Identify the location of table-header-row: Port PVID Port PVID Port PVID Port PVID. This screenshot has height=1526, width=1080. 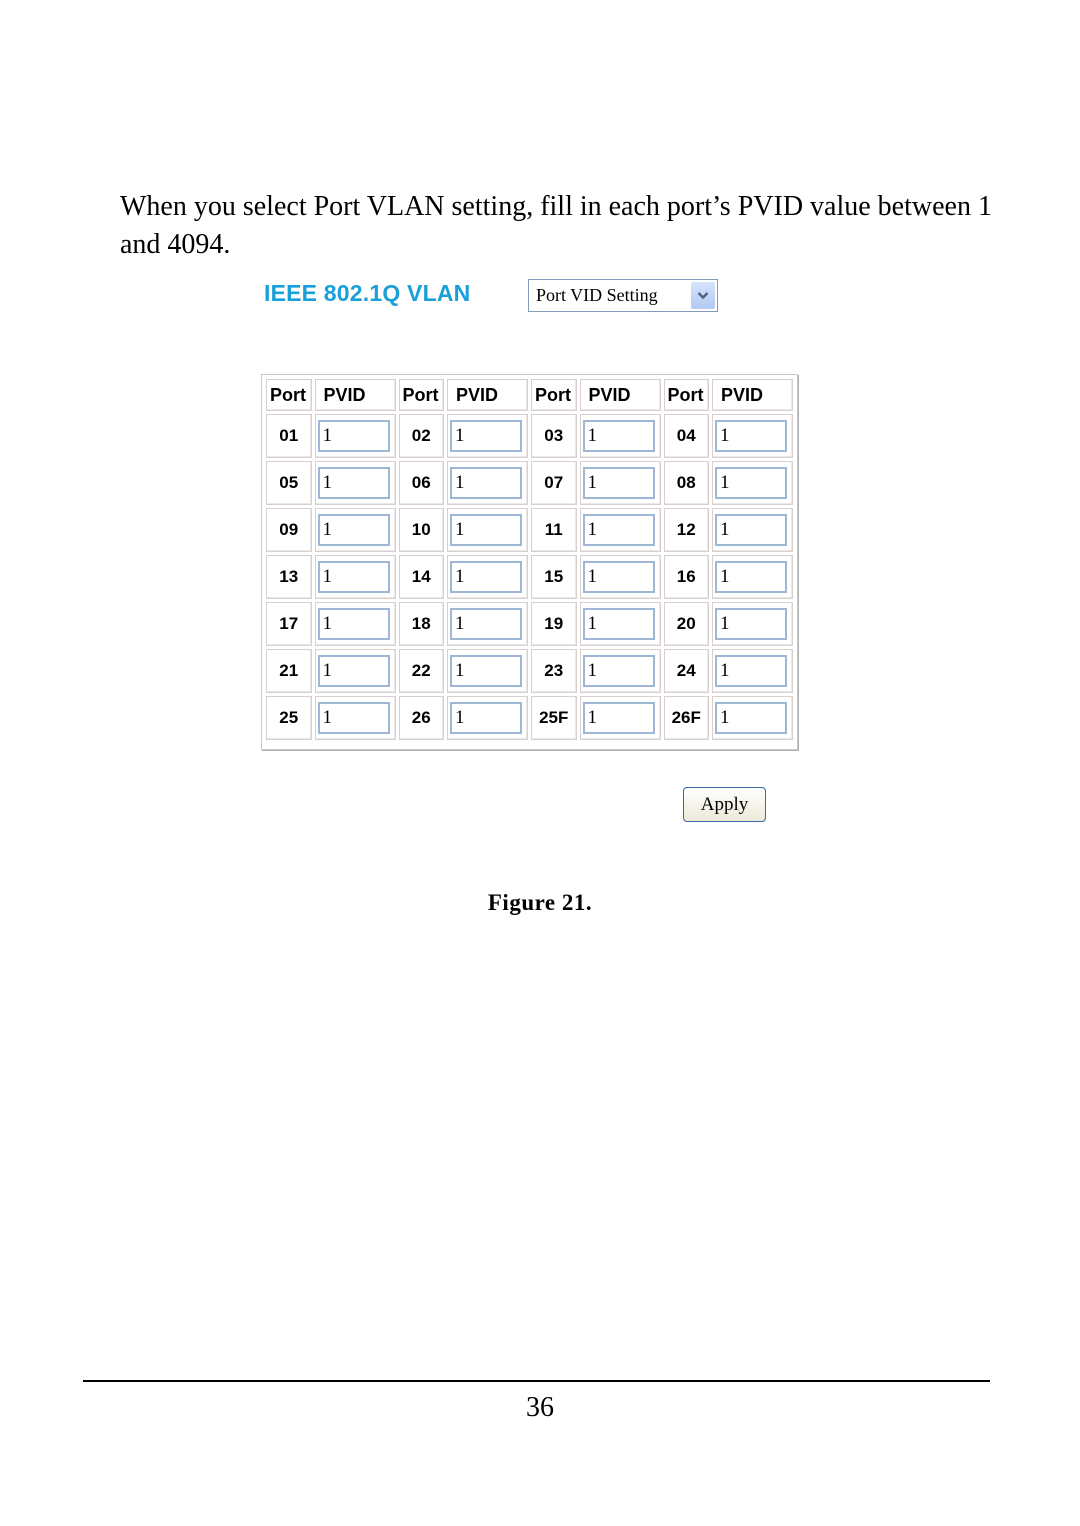
(529, 395).